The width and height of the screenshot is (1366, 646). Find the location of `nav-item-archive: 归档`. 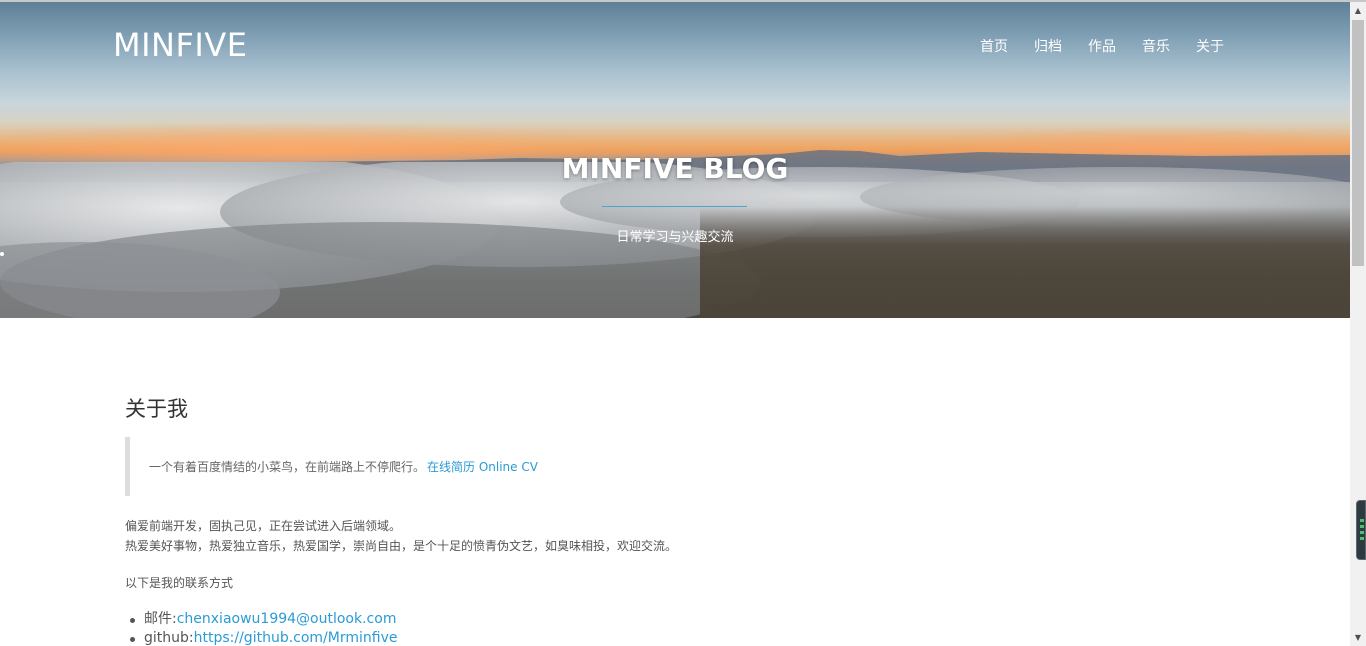

nav-item-archive: 归档 is located at coordinates (1048, 46).